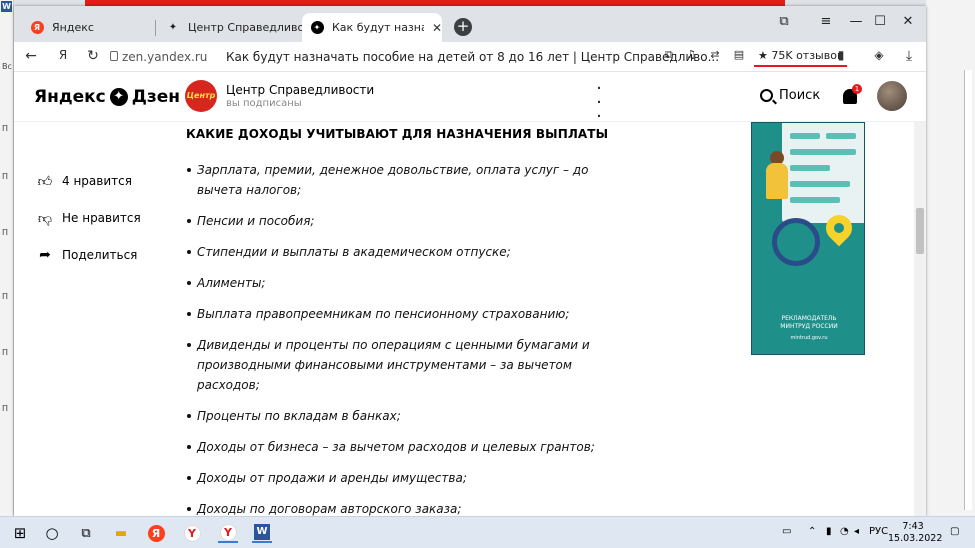 This screenshot has width=975, height=548. I want to click on back-icon: ←, so click(31, 56).